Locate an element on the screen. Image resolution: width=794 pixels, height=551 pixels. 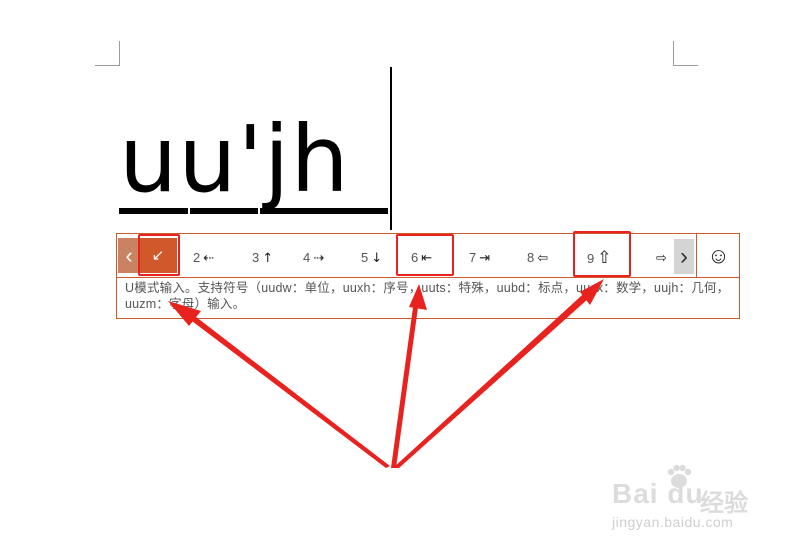
arrow-head is located at coordinates (418, 297).